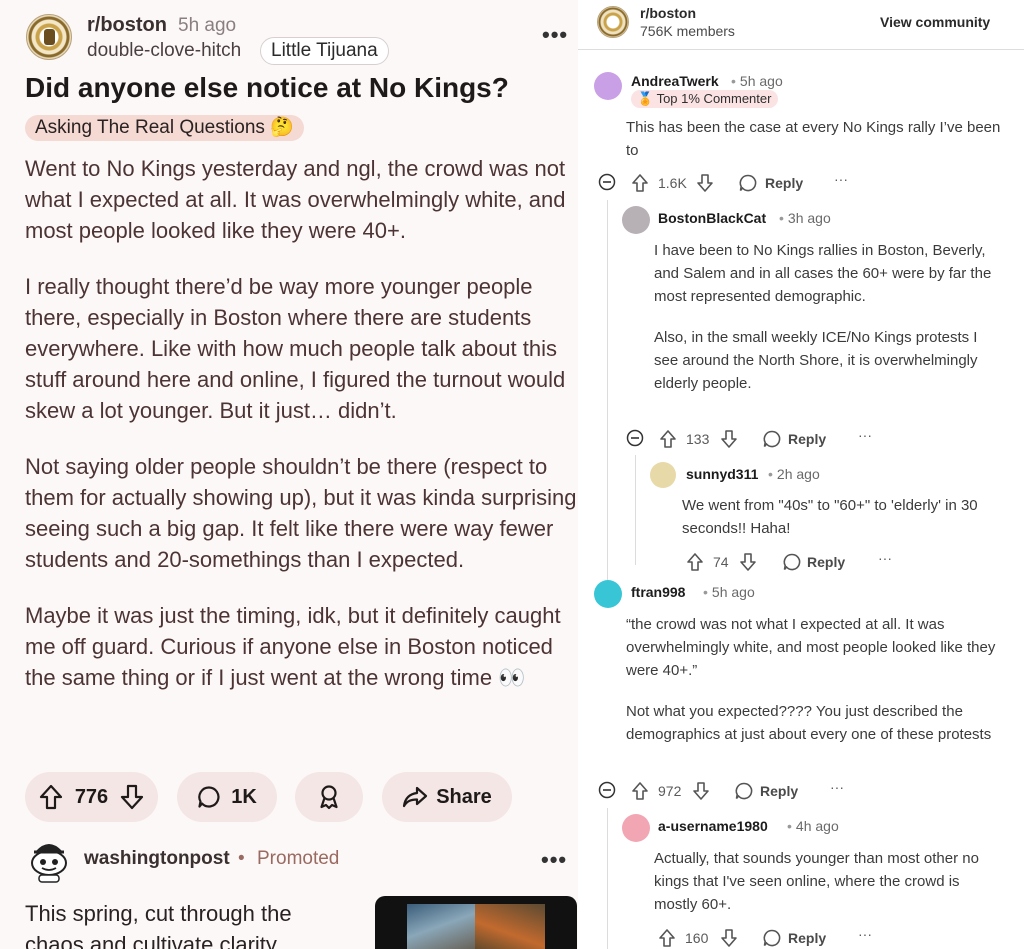  I want to click on post-age: 5h ago, so click(207, 25).